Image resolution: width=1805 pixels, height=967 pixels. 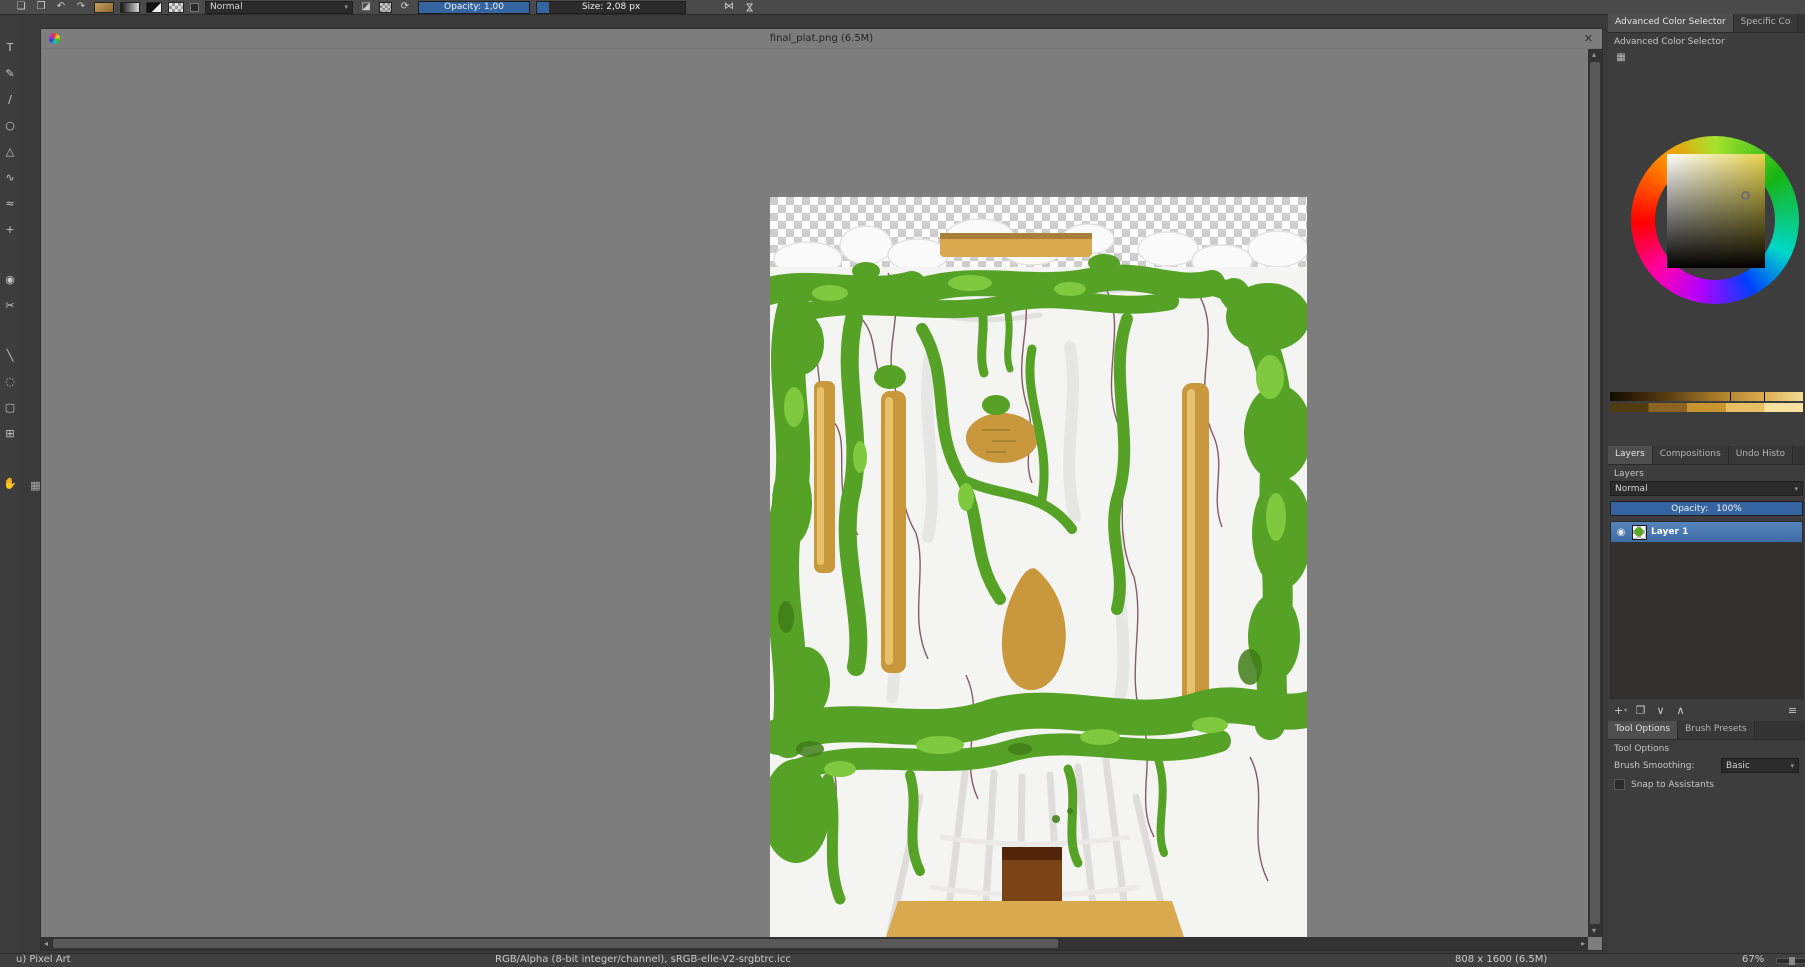 I want to click on mirror-horizontal-icon: ⋈, so click(x=729, y=7).